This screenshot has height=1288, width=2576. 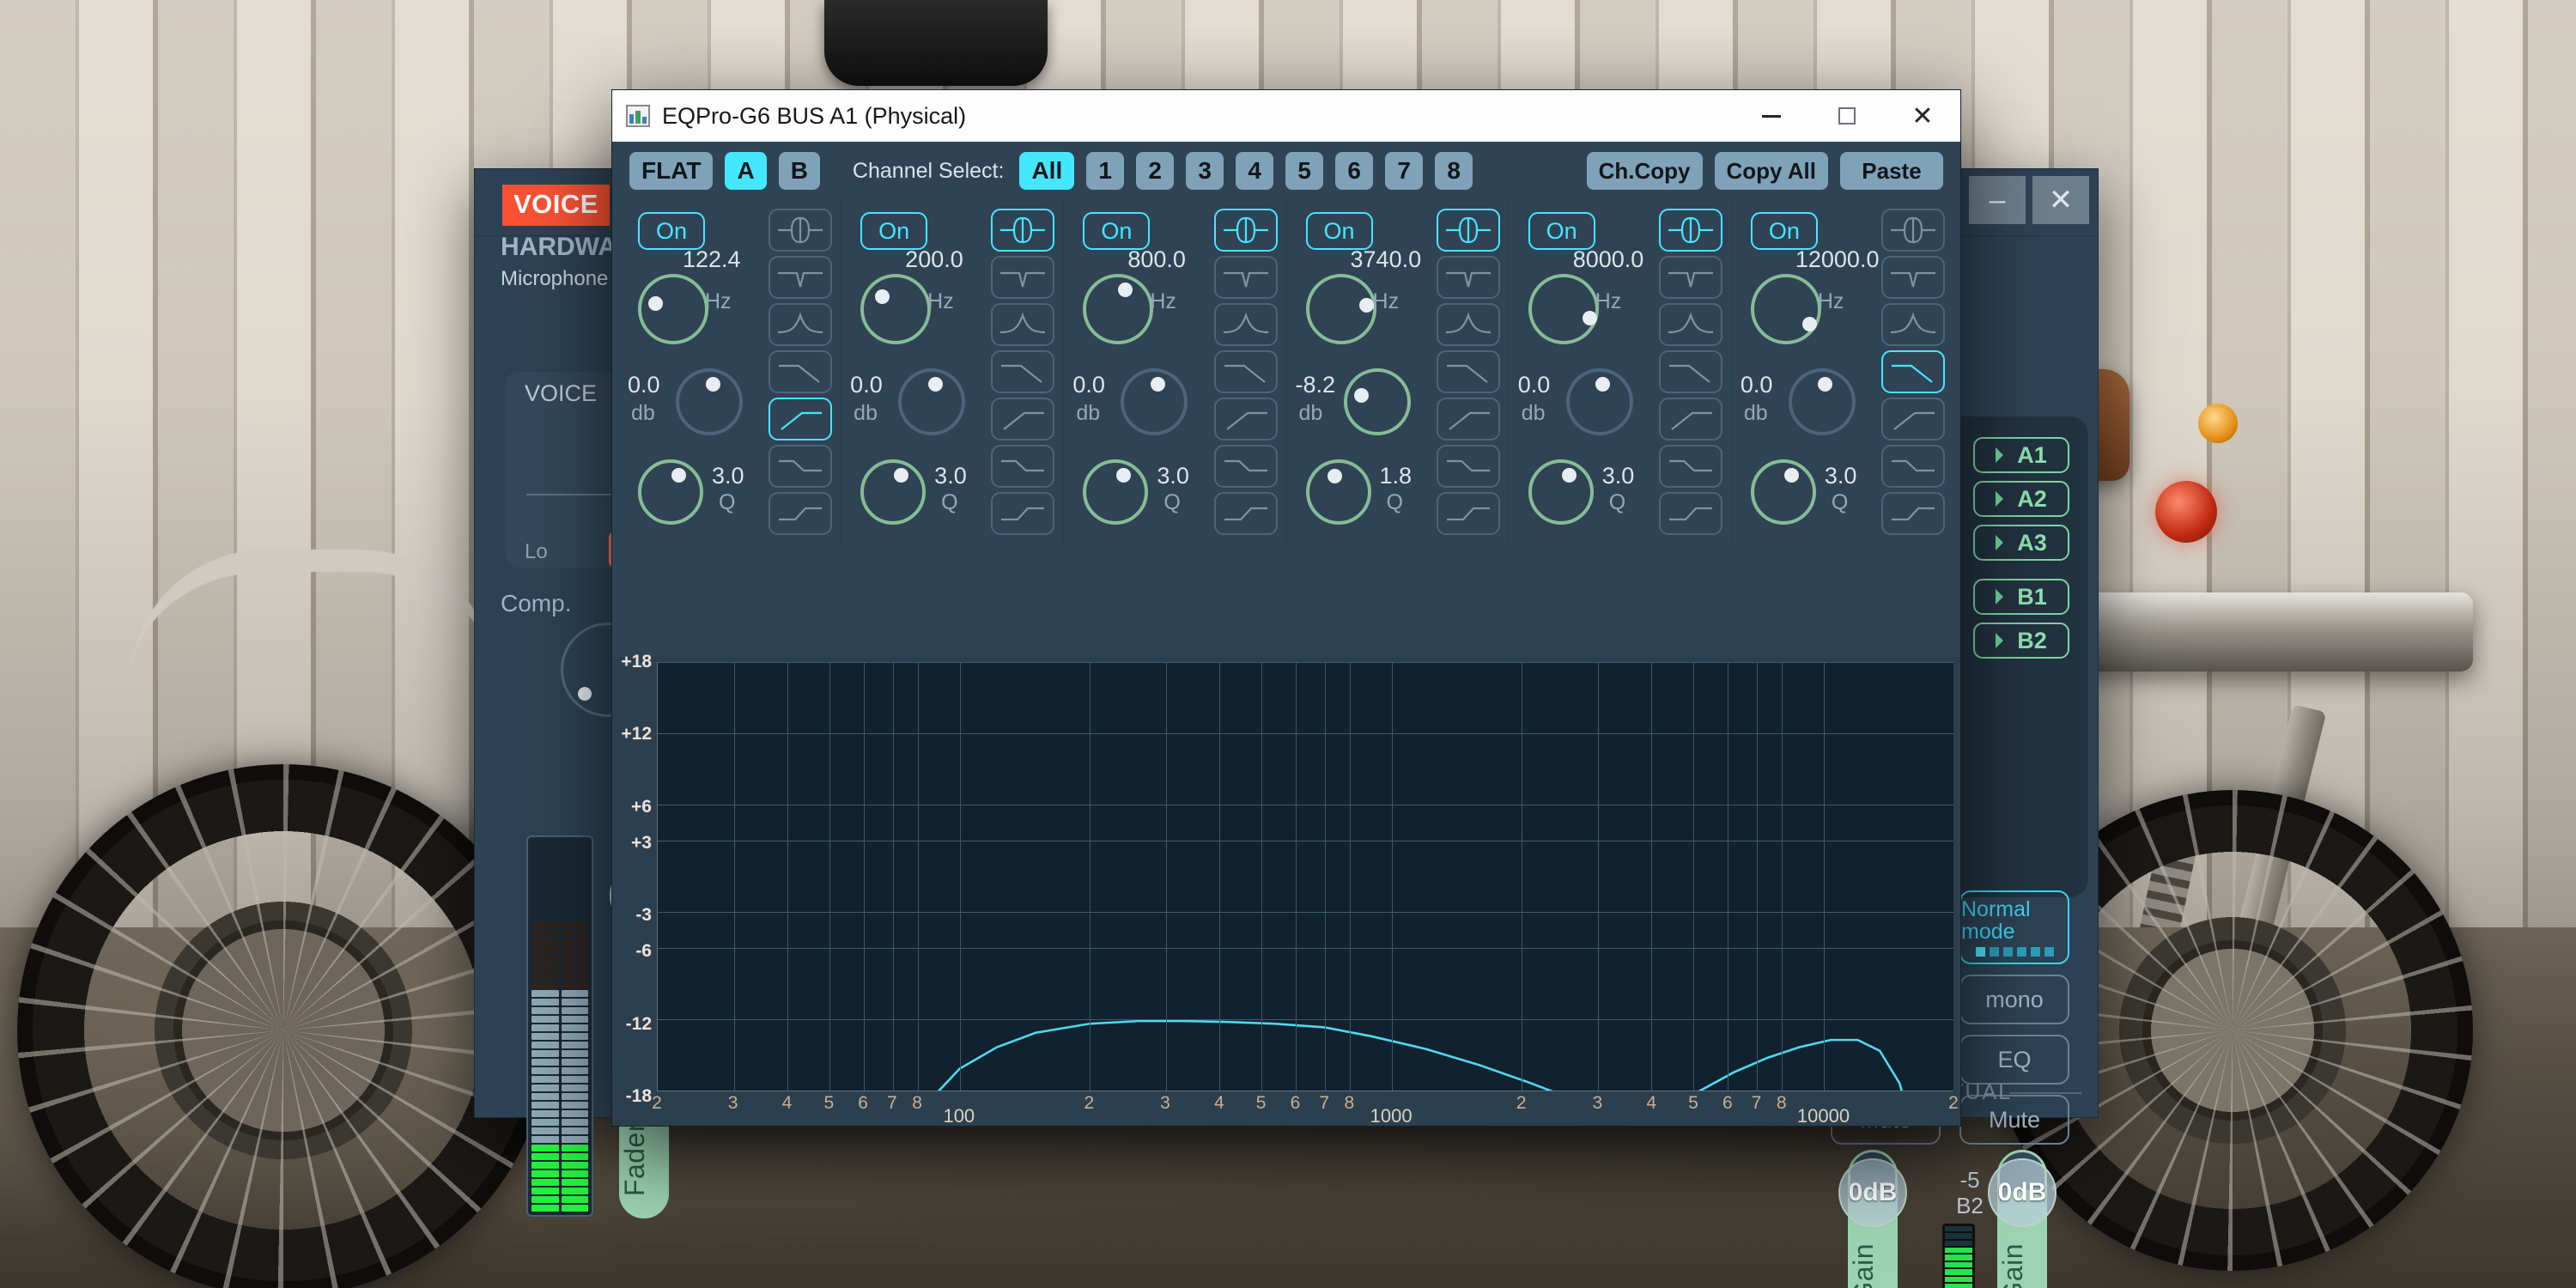 What do you see at coordinates (1923, 116) in the screenshot?
I see `close-button: ✕` at bounding box center [1923, 116].